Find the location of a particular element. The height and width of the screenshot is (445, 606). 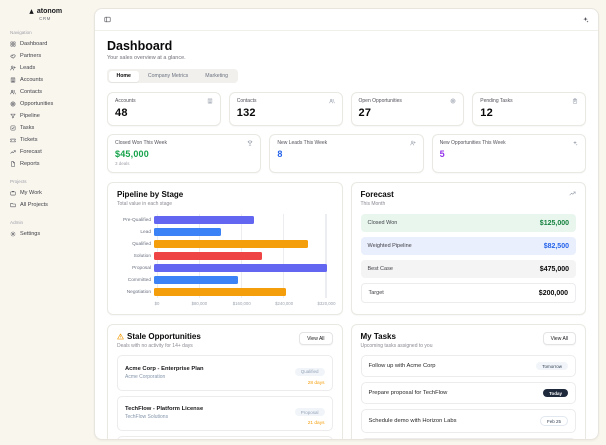

sidebar-item-label: Contacts is located at coordinates (31, 92).